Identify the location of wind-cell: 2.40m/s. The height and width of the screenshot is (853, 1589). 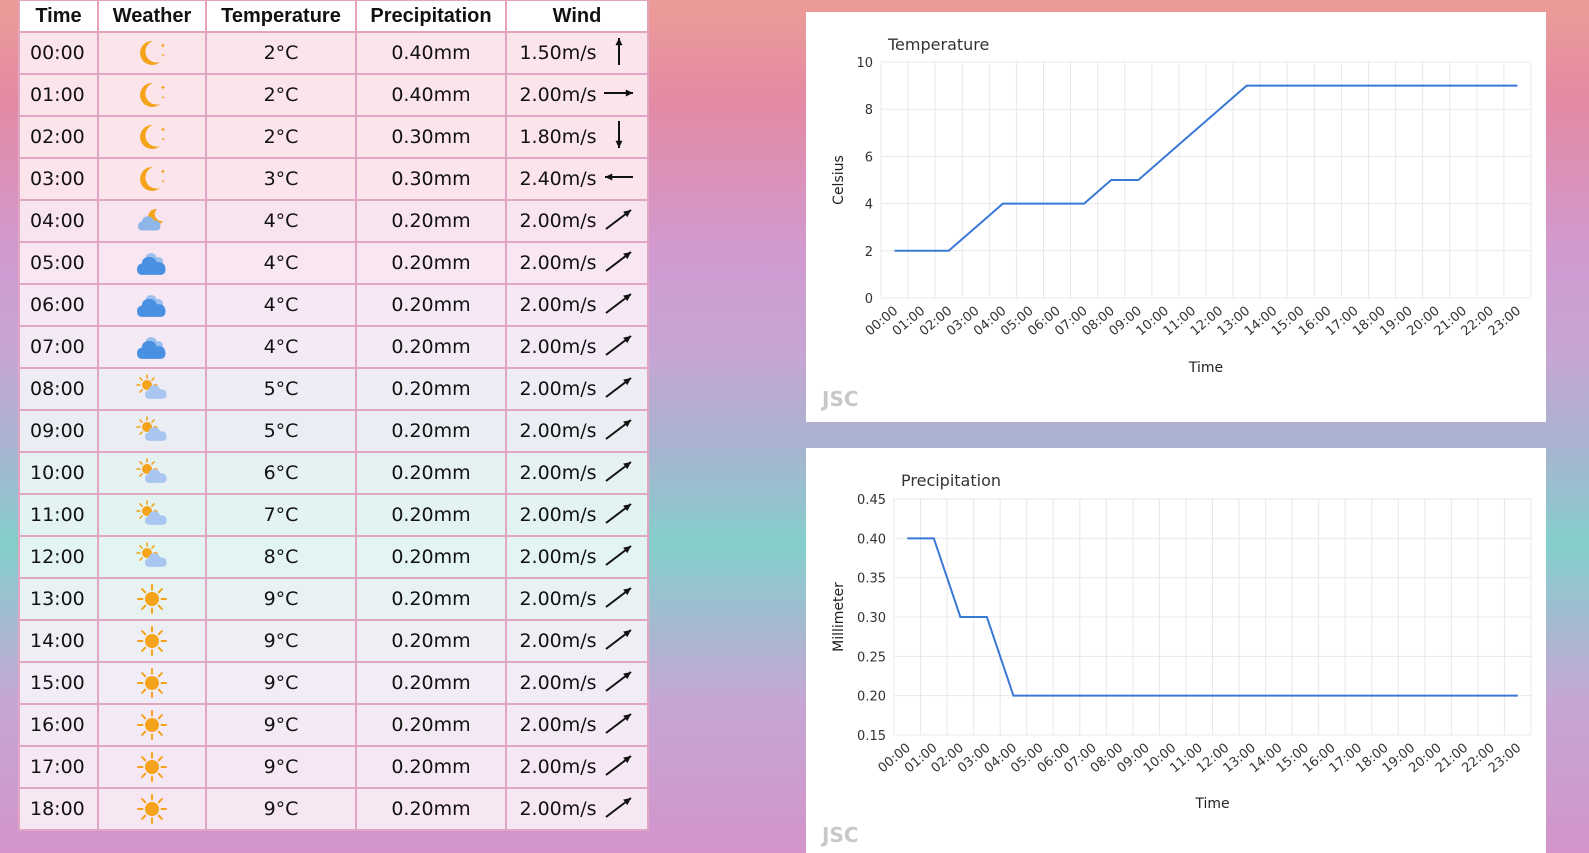
(577, 179).